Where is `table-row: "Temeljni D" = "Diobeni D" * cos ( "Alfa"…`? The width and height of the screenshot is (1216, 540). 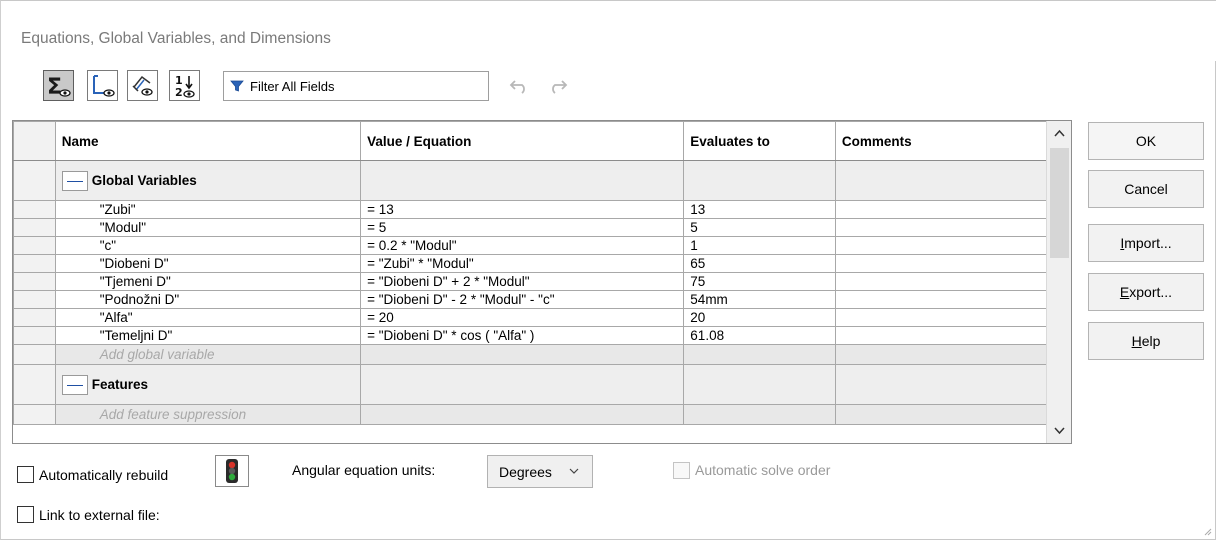
table-row: "Temeljni D" = "Diobeni D" * cos ( "Alfa"… is located at coordinates (542, 335).